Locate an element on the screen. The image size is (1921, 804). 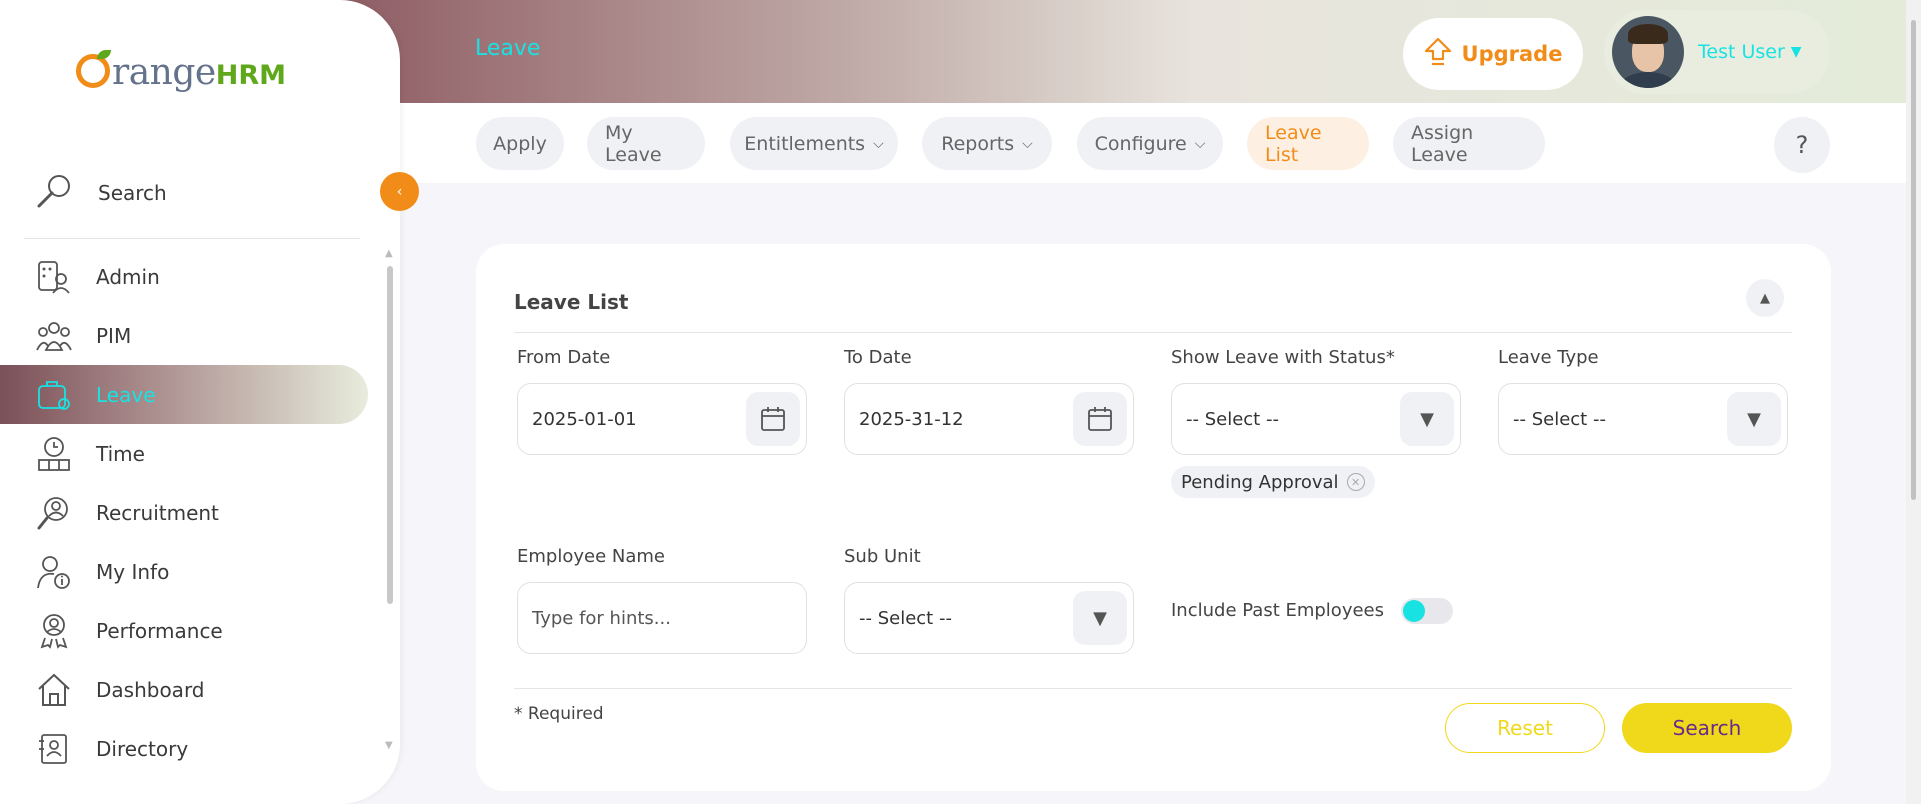
user-dropdown: Test User ▼ is located at coordinates (1717, 52).